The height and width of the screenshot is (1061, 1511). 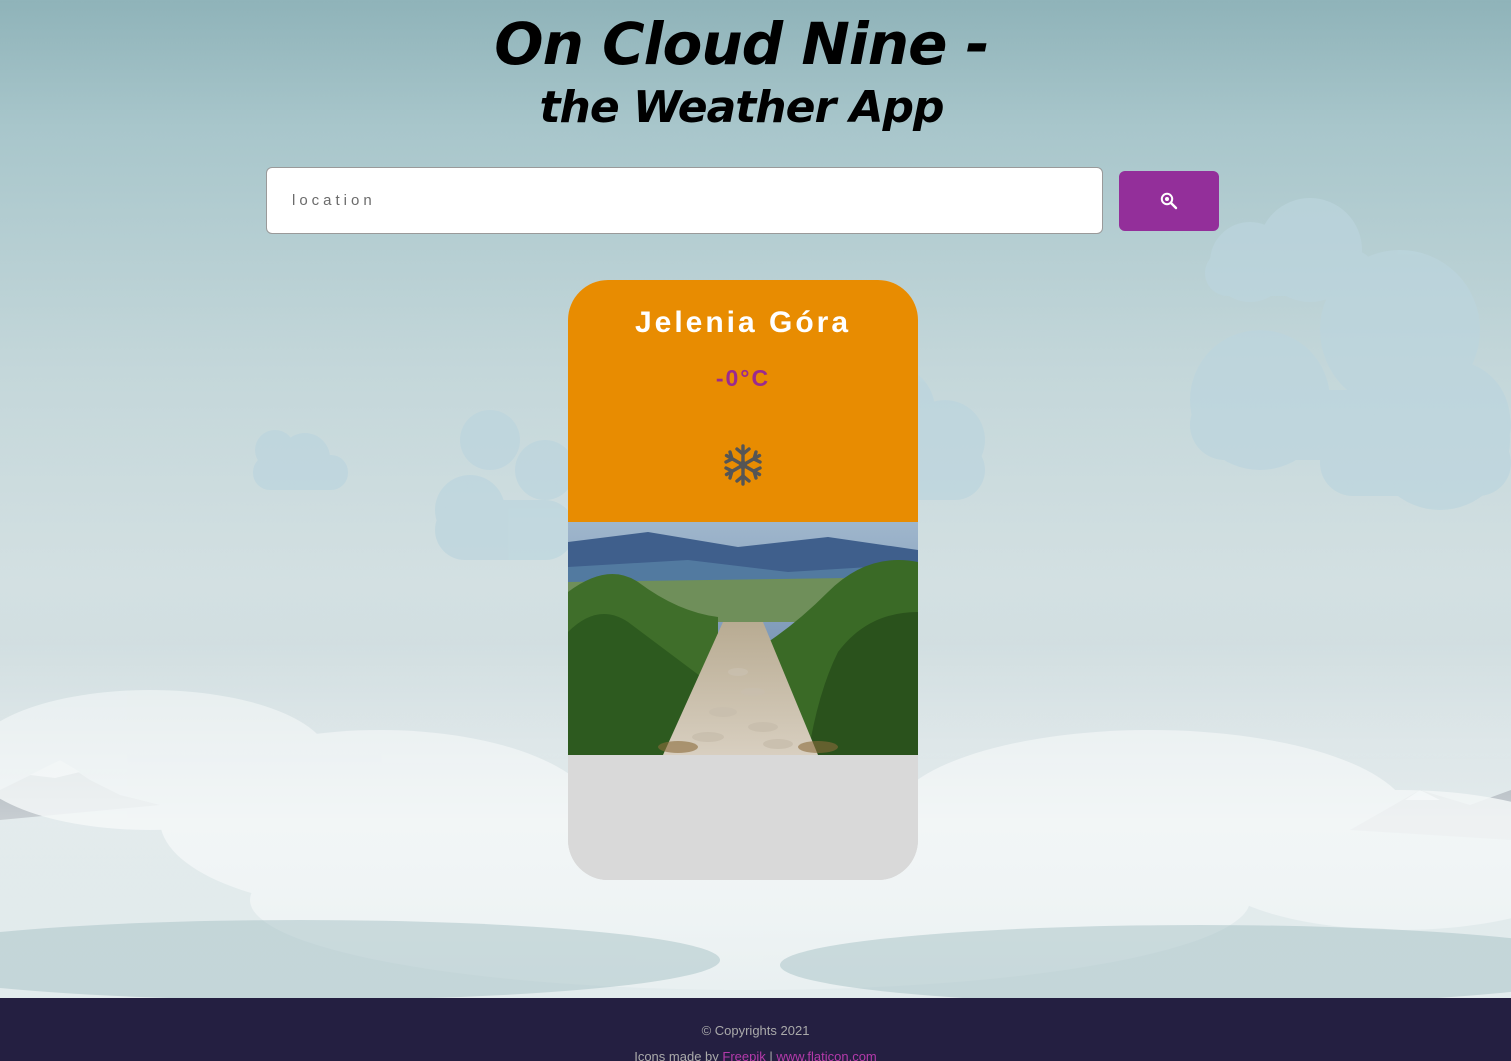 What do you see at coordinates (743, 401) in the screenshot?
I see `weather-card-header: Jelenia Góra -0°C` at bounding box center [743, 401].